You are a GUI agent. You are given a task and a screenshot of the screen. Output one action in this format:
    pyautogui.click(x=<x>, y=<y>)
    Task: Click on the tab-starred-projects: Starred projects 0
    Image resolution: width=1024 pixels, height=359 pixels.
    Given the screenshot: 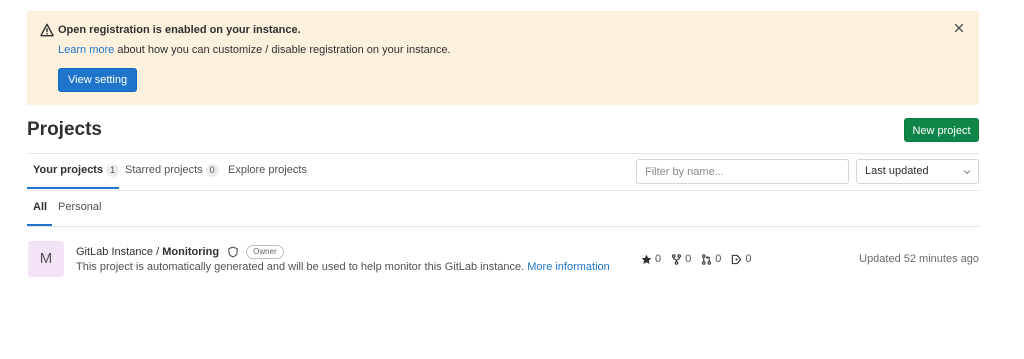 What is the action you would take?
    pyautogui.click(x=172, y=170)
    